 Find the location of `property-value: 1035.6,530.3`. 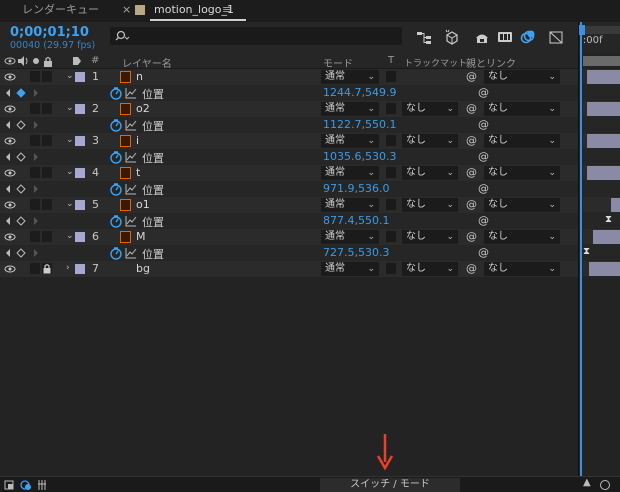

property-value: 1035.6,530.3 is located at coordinates (359, 156).